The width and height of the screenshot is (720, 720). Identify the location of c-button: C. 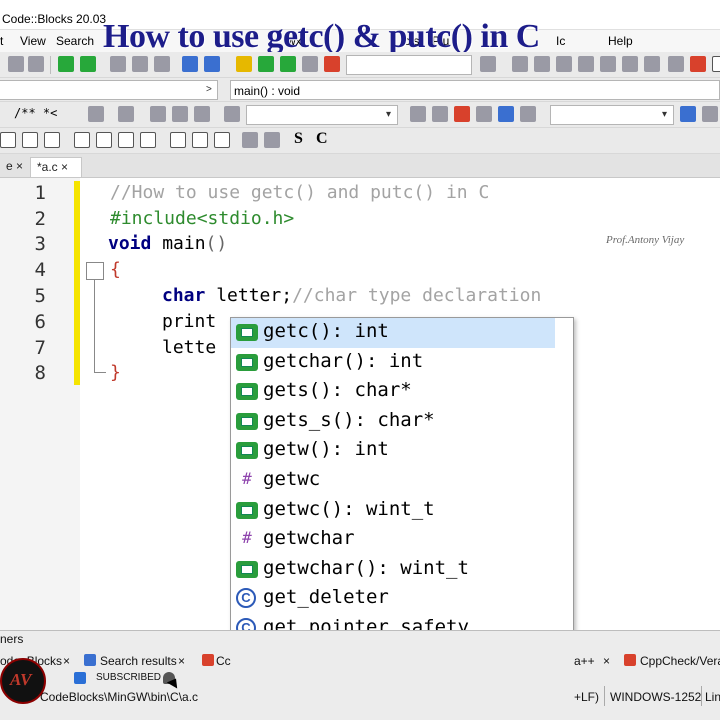
(322, 139).